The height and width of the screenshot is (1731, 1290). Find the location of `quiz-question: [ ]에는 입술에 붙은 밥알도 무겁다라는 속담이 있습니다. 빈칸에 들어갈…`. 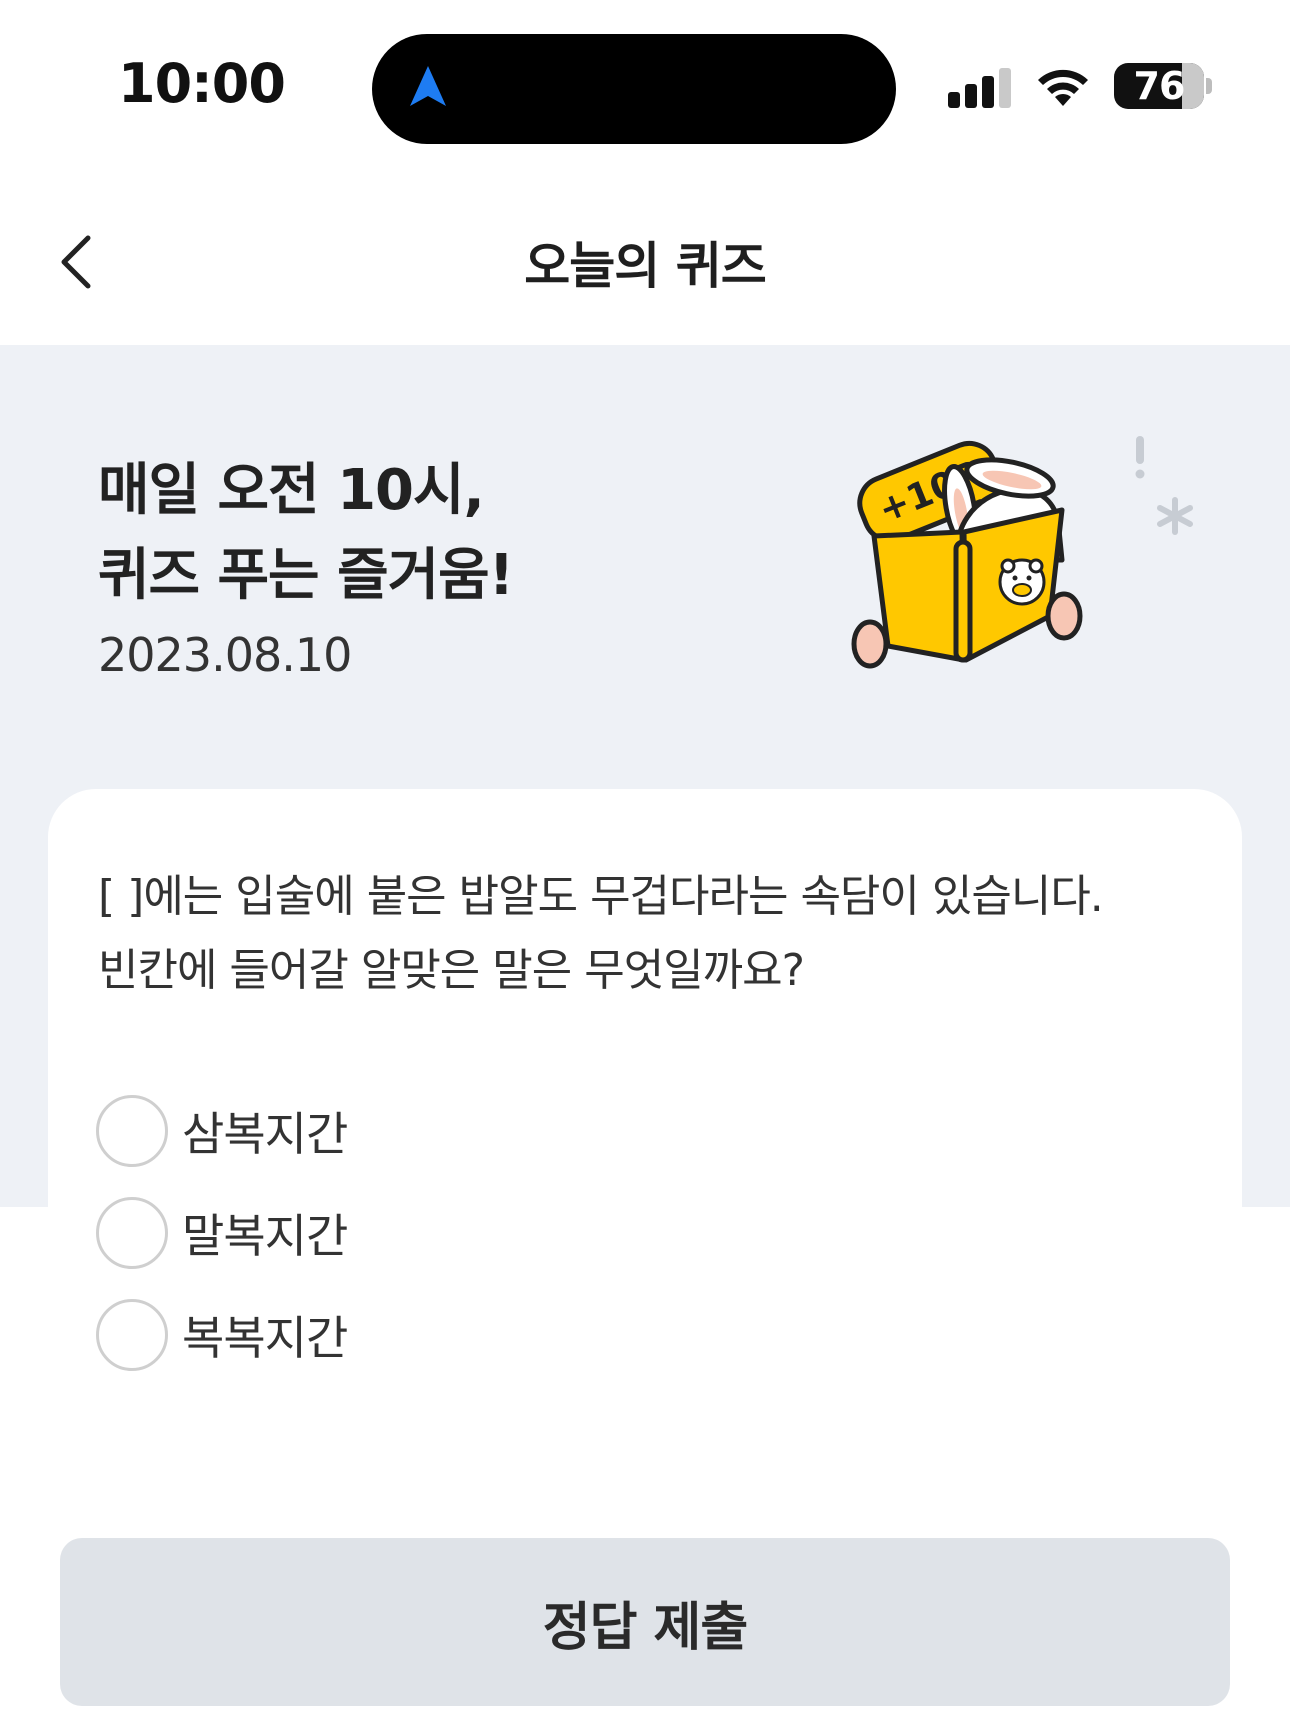

quiz-question: [ ]에는 입술에 붙은 밥알도 무겁다라는 속담이 있습니다. 빈칸에 들어갈… is located at coordinates (648, 934).